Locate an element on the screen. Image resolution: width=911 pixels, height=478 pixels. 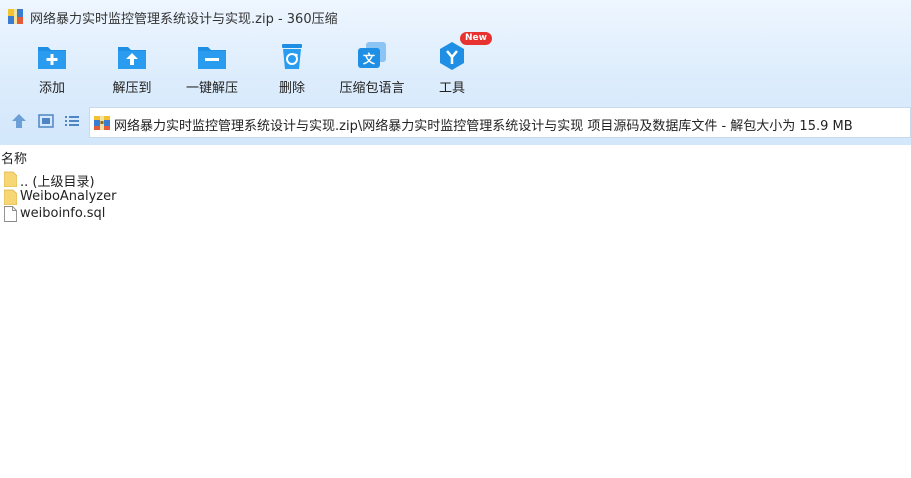
tools-button: New 工具 is located at coordinates (452, 65).